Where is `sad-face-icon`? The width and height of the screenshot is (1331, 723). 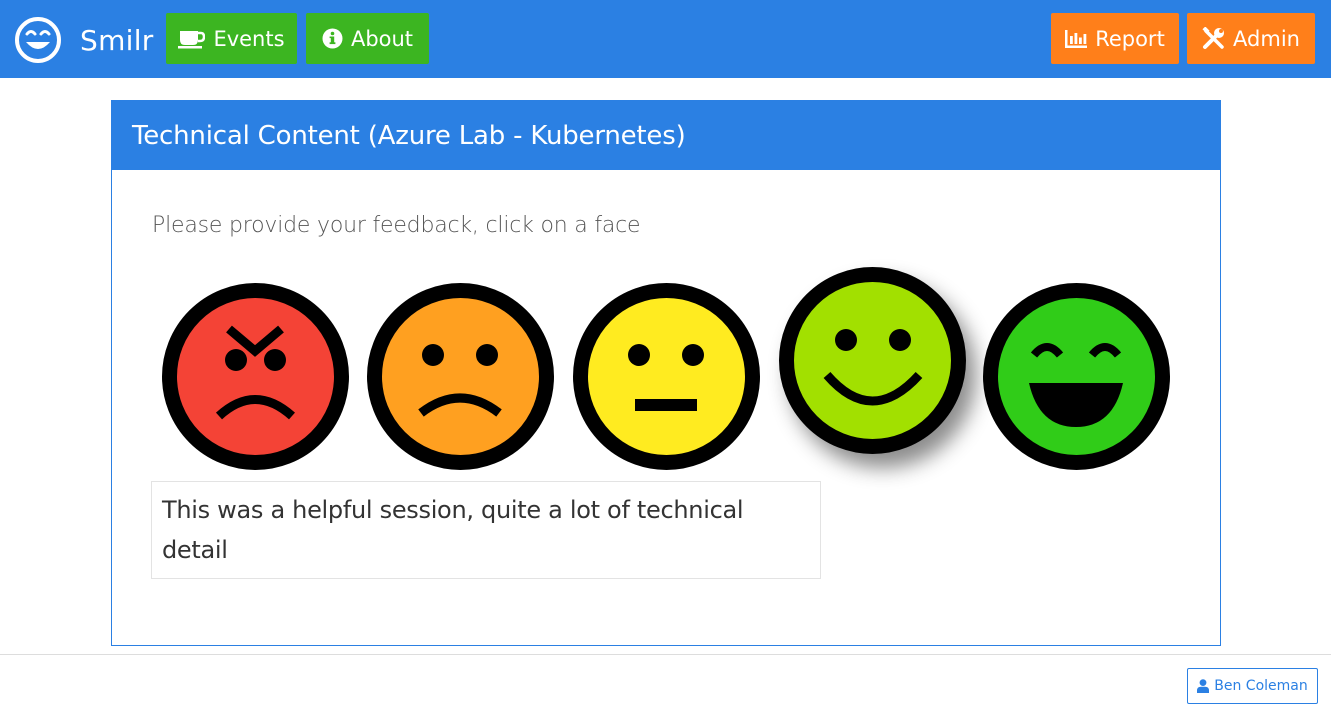
sad-face-icon is located at coordinates (460, 376).